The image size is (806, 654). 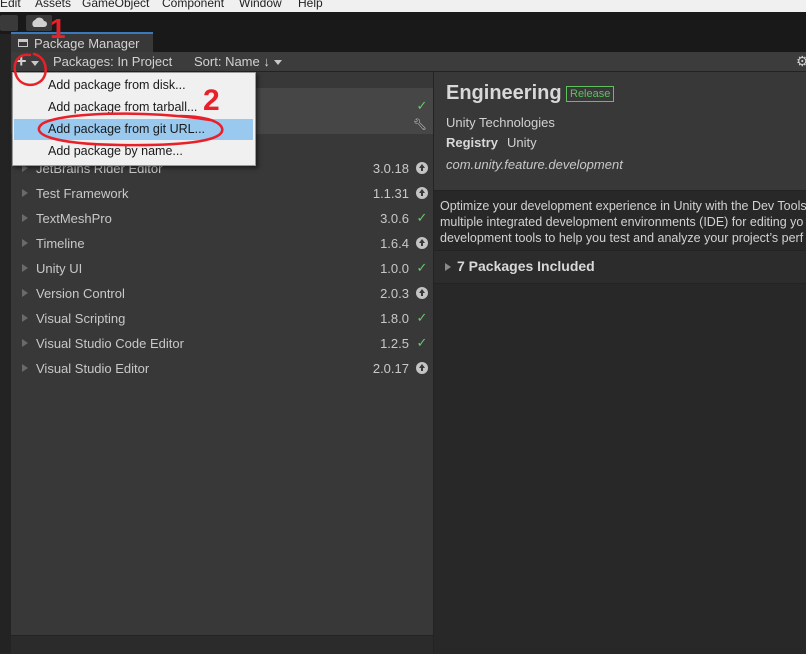 I want to click on wrench-icon: 🔧︎, so click(x=420, y=125).